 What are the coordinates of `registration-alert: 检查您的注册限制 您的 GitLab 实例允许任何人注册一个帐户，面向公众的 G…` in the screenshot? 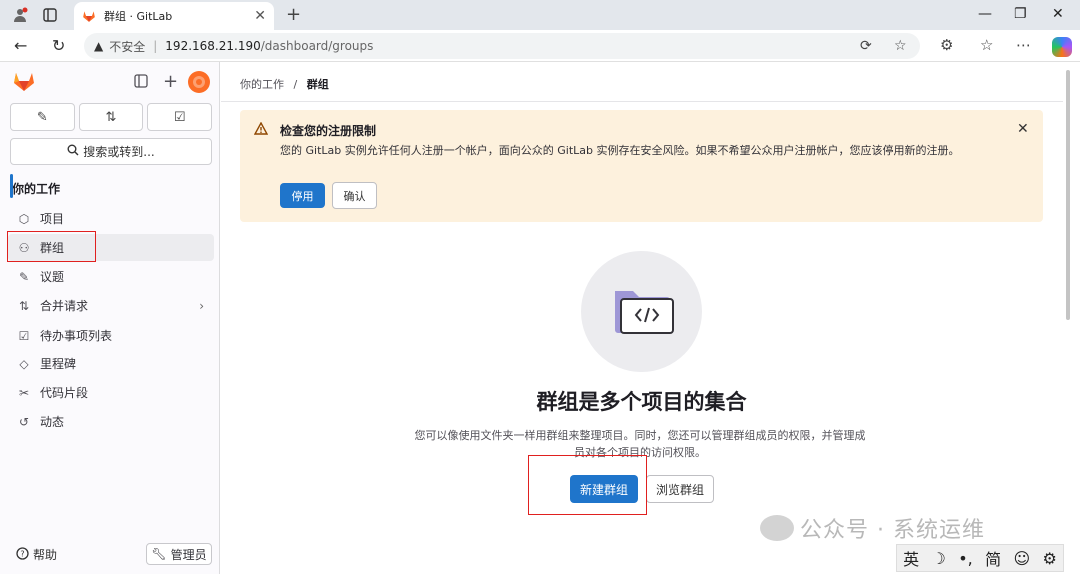 It's located at (641, 166).